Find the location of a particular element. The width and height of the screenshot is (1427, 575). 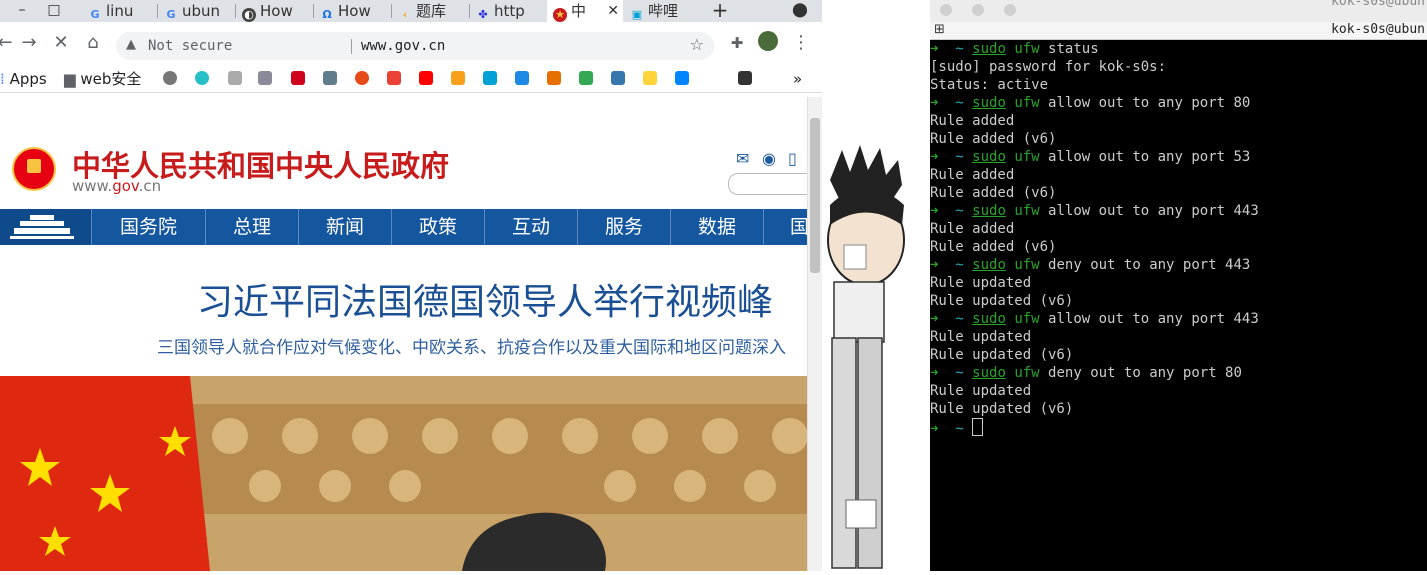

tab-http: ✤ http is located at coordinates (508, 11).